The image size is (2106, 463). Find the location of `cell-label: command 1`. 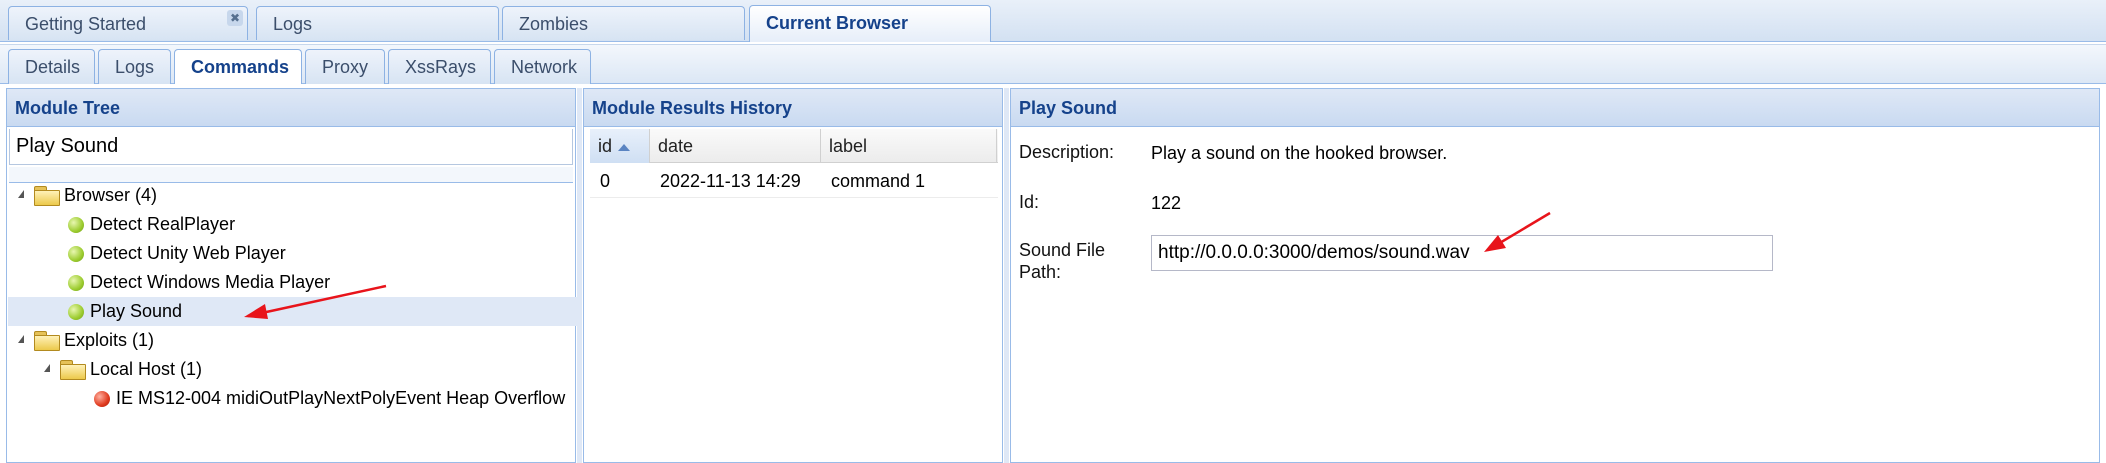

cell-label: command 1 is located at coordinates (878, 181).